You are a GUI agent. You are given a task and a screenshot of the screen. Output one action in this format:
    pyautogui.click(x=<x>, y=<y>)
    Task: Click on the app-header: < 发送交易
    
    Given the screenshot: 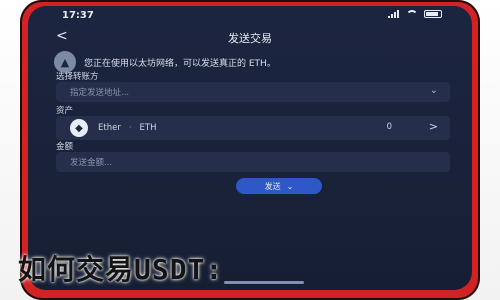 What is the action you would take?
    pyautogui.click(x=250, y=38)
    